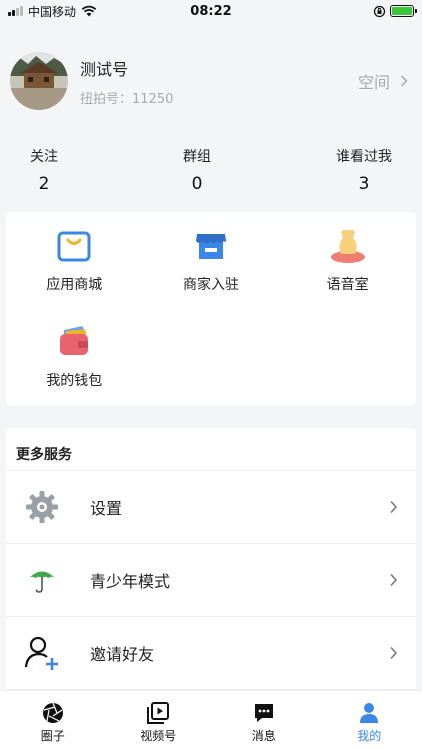 The width and height of the screenshot is (422, 750). What do you see at coordinates (74, 285) in the screenshot?
I see `grid-label: 应用商城` at bounding box center [74, 285].